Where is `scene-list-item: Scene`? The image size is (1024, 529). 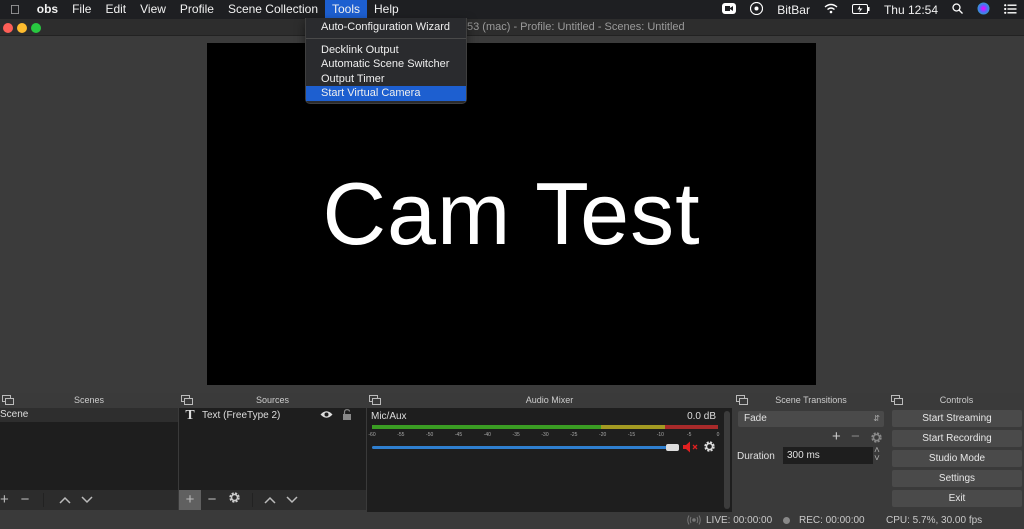 scene-list-item: Scene is located at coordinates (89, 415).